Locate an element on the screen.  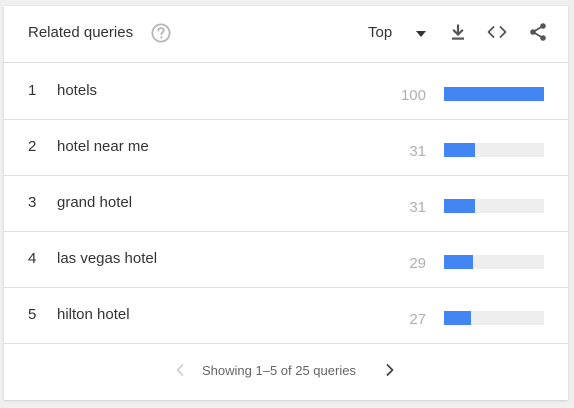
row-query-link: grand hotel is located at coordinates (94, 202).